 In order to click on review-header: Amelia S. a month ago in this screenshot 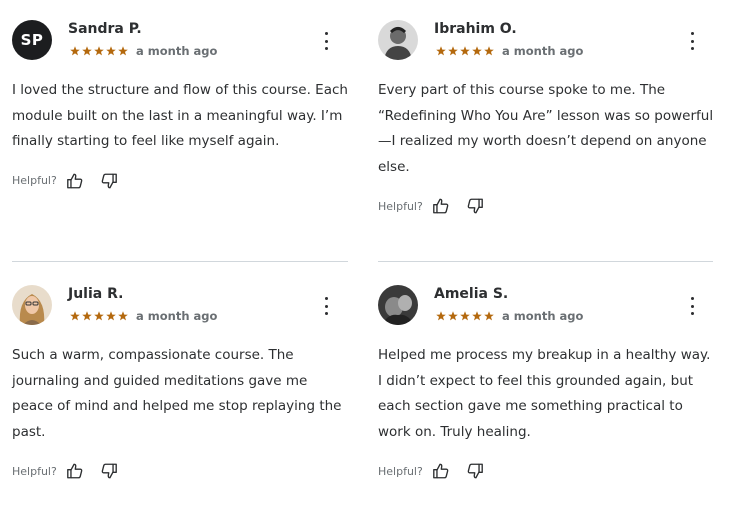, I will do `click(546, 307)`.